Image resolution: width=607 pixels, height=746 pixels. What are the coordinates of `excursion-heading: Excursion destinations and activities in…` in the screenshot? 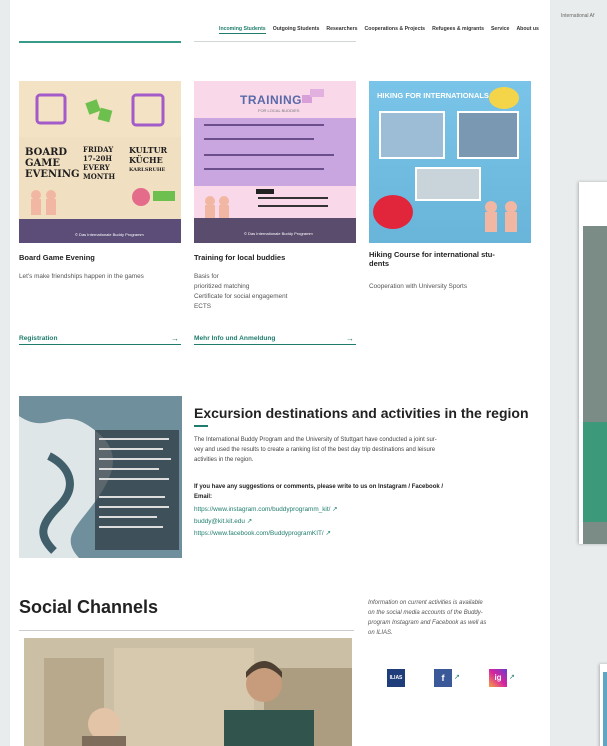 It's located at (361, 413).